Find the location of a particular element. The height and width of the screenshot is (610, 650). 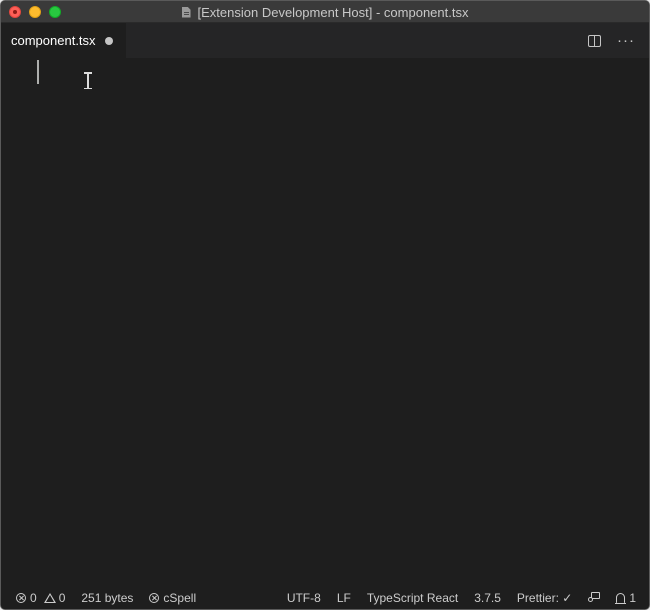

tab-component-tsx: component.tsx is located at coordinates (63, 40).